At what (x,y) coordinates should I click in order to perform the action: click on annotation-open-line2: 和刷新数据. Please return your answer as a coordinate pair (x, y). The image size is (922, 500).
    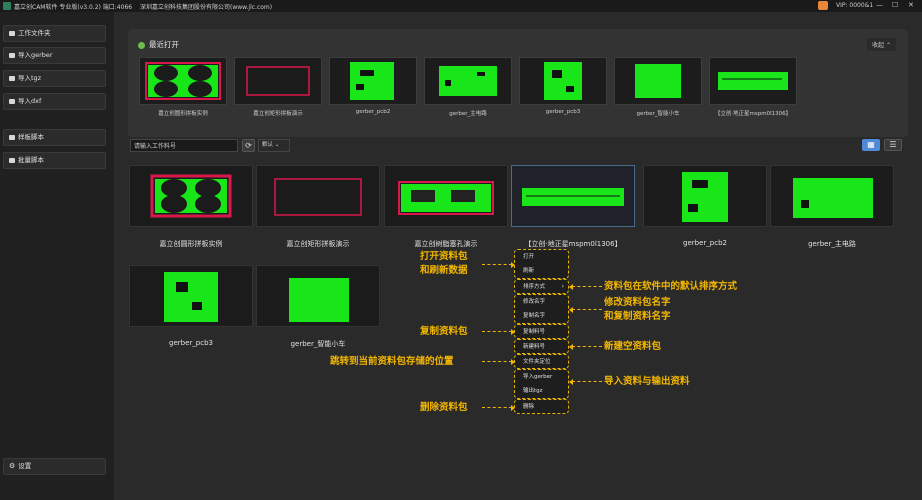
    Looking at the image, I should click on (444, 270).